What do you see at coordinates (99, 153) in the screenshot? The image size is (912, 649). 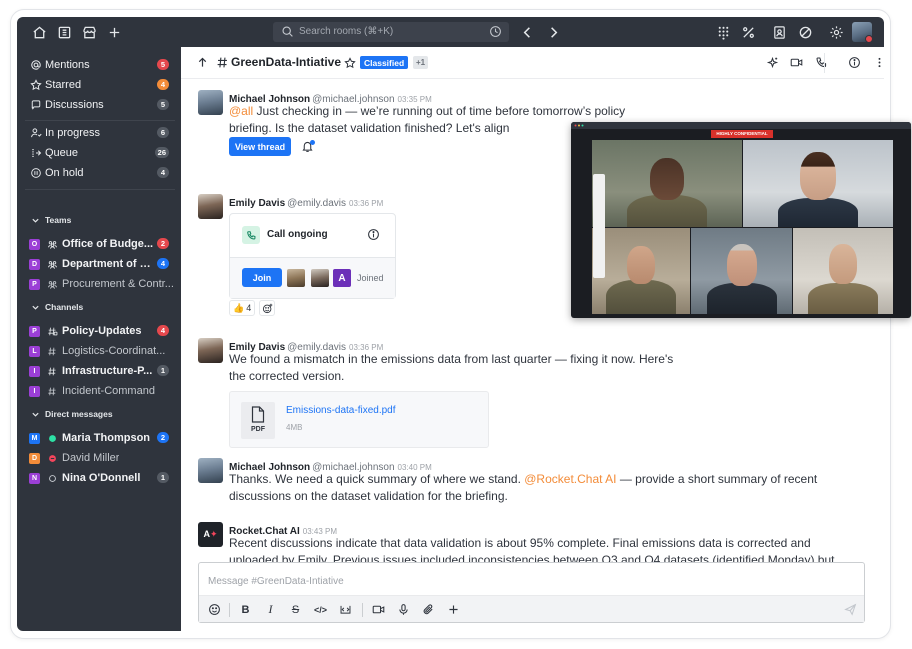 I see `sidebar-item-queue: Queue 26` at bounding box center [99, 153].